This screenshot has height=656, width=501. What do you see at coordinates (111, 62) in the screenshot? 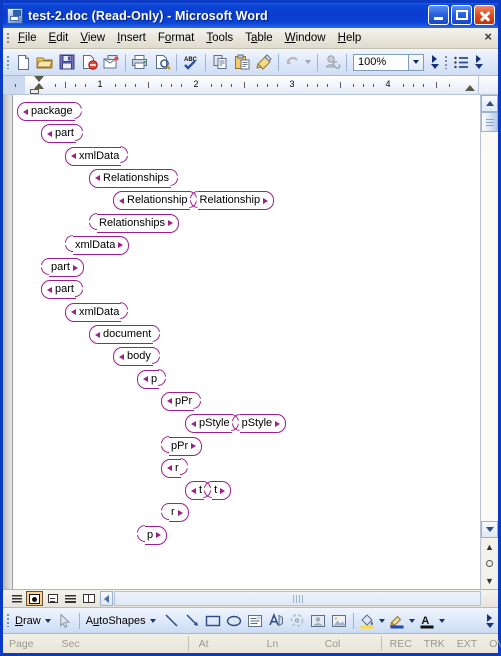
I see `email-icon` at bounding box center [111, 62].